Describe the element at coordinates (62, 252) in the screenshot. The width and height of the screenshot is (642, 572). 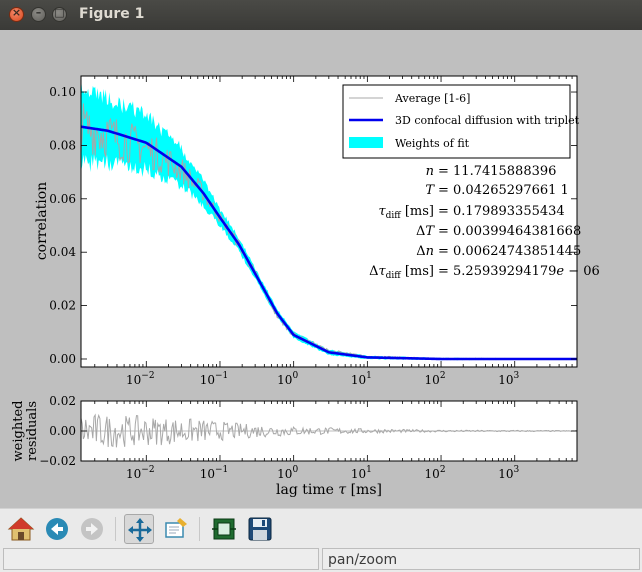
I see `main-y-tick-label: 0.04` at that location.